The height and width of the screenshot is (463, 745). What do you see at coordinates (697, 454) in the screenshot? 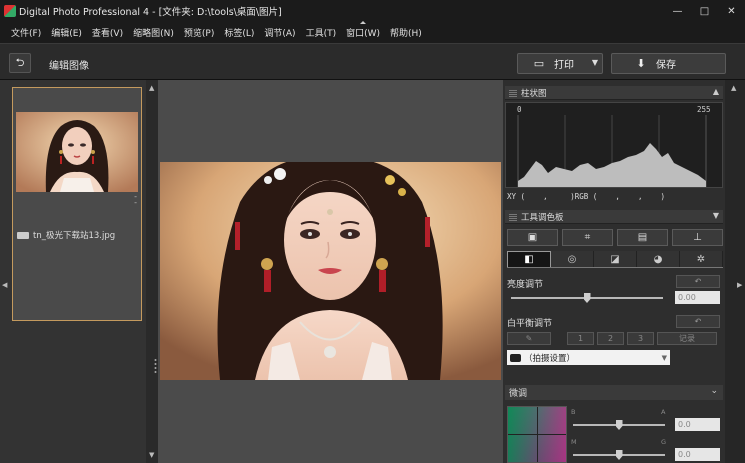
I see `fine-tune-value-2: 0.0` at bounding box center [697, 454].